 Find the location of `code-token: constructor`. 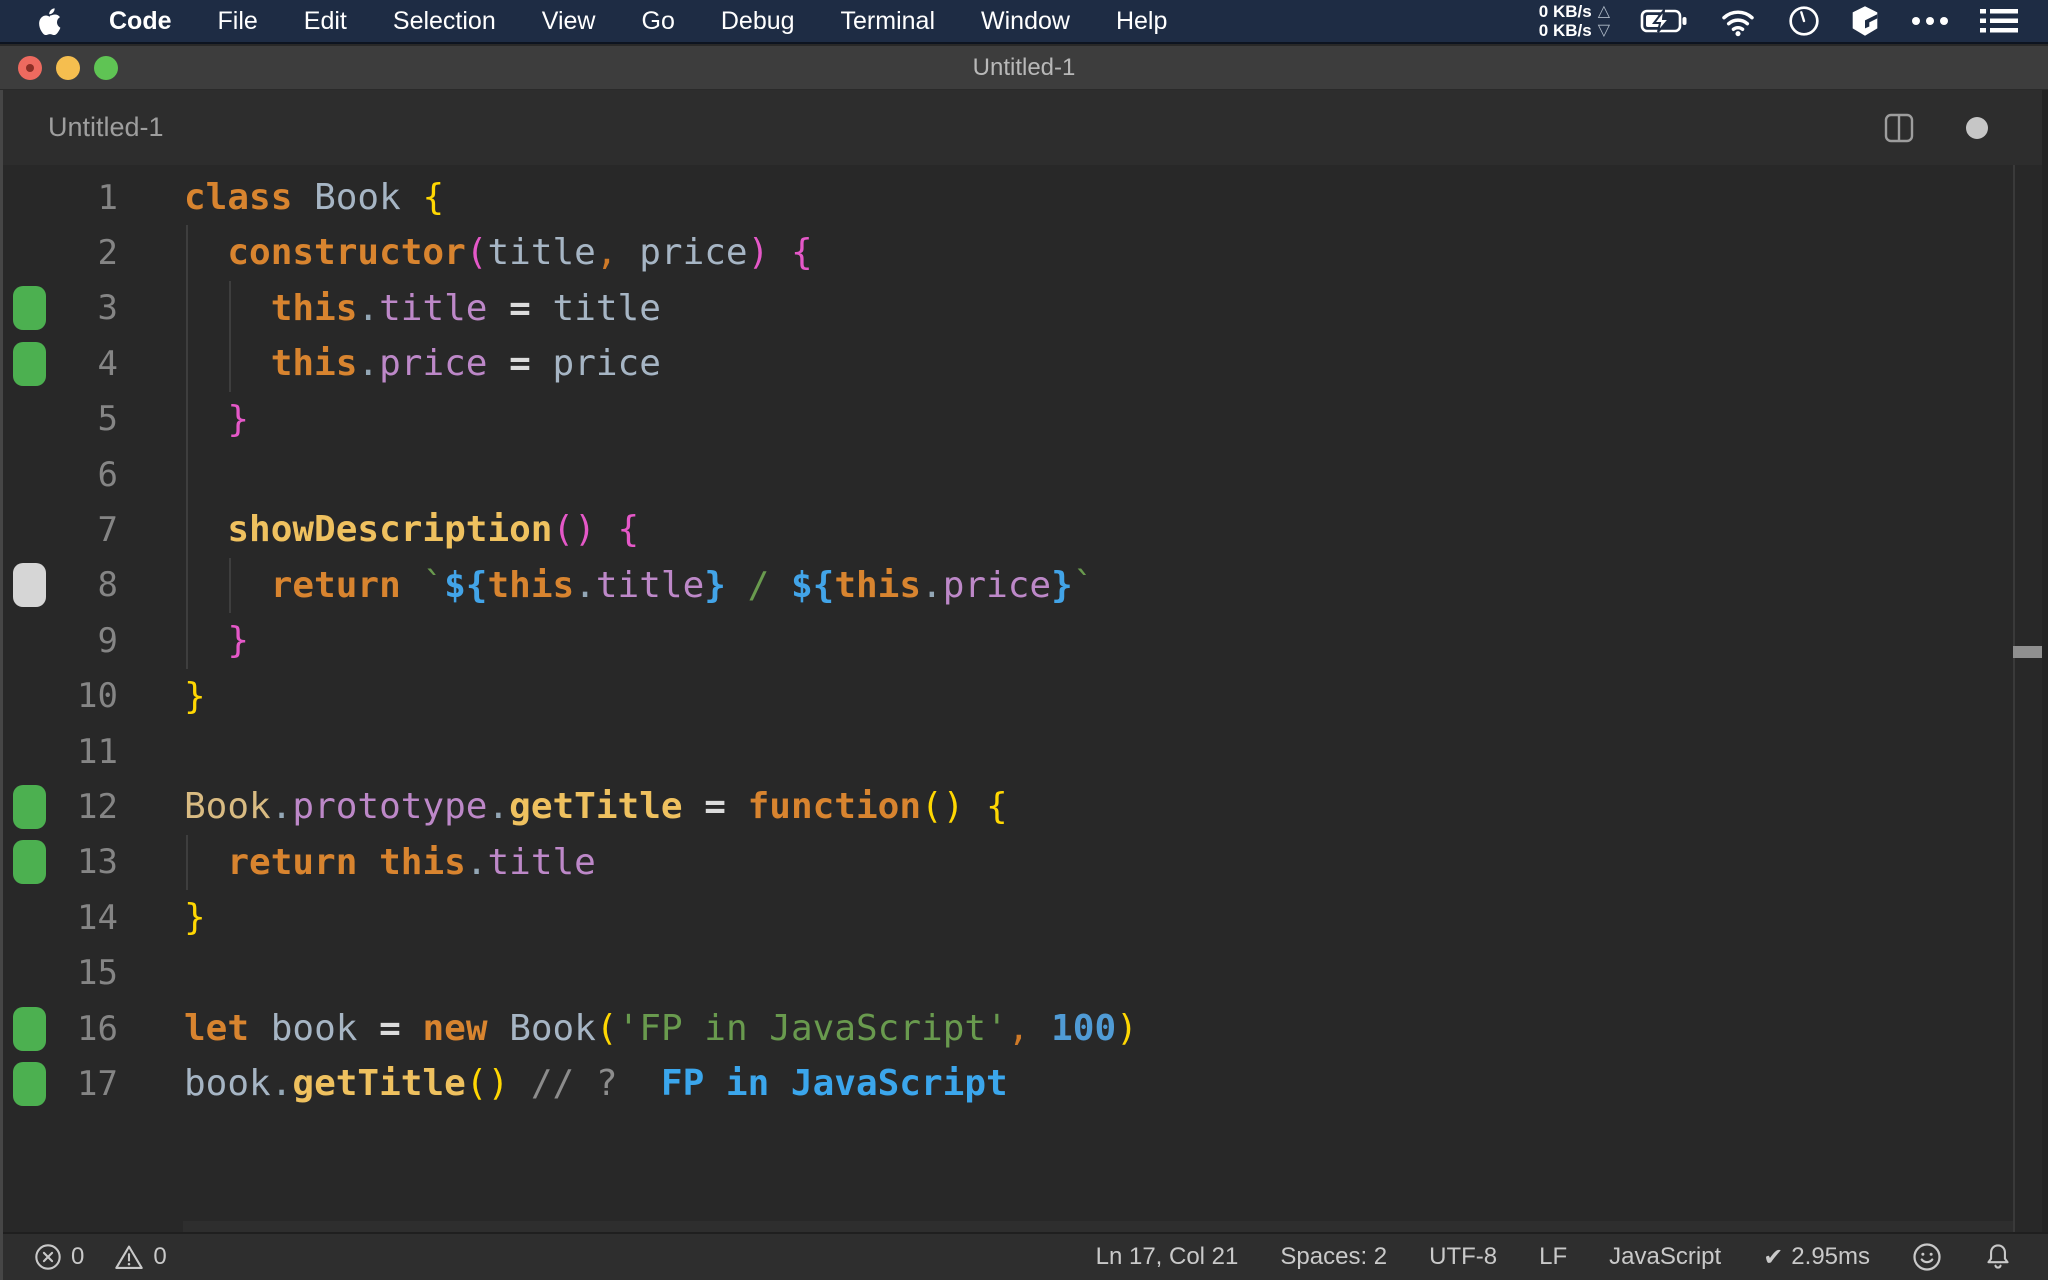

code-token: constructor is located at coordinates (346, 253).